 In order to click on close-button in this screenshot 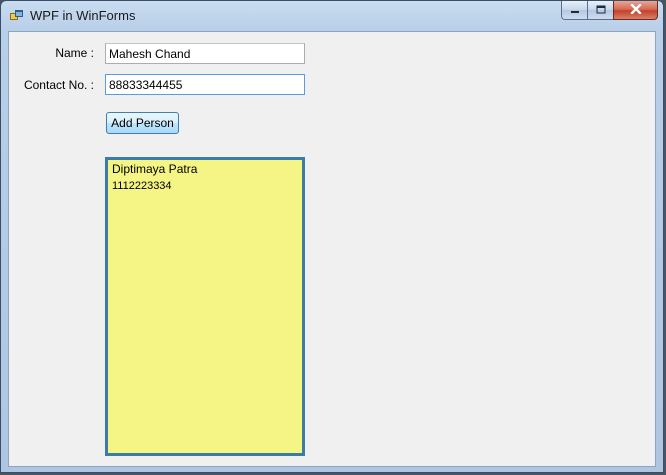, I will do `click(635, 10)`.